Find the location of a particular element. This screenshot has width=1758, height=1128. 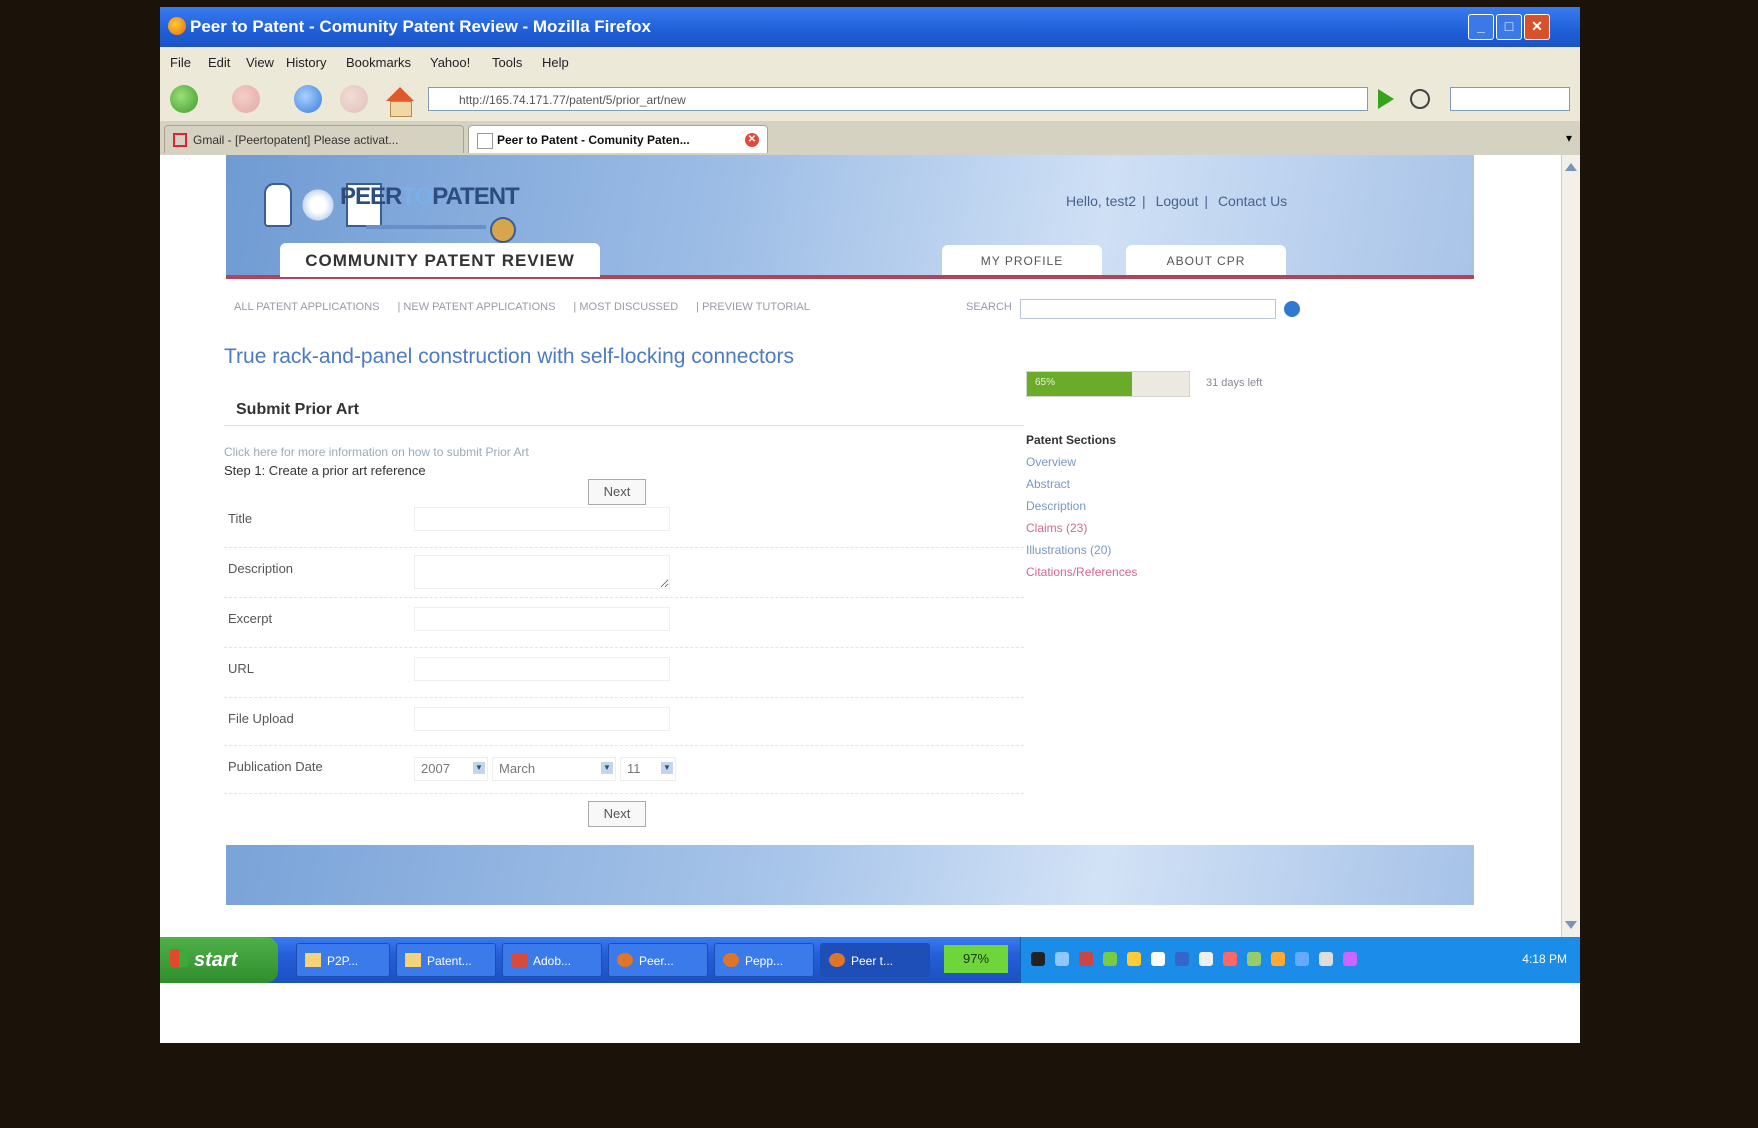

minimize-button: _ is located at coordinates (1481, 27).